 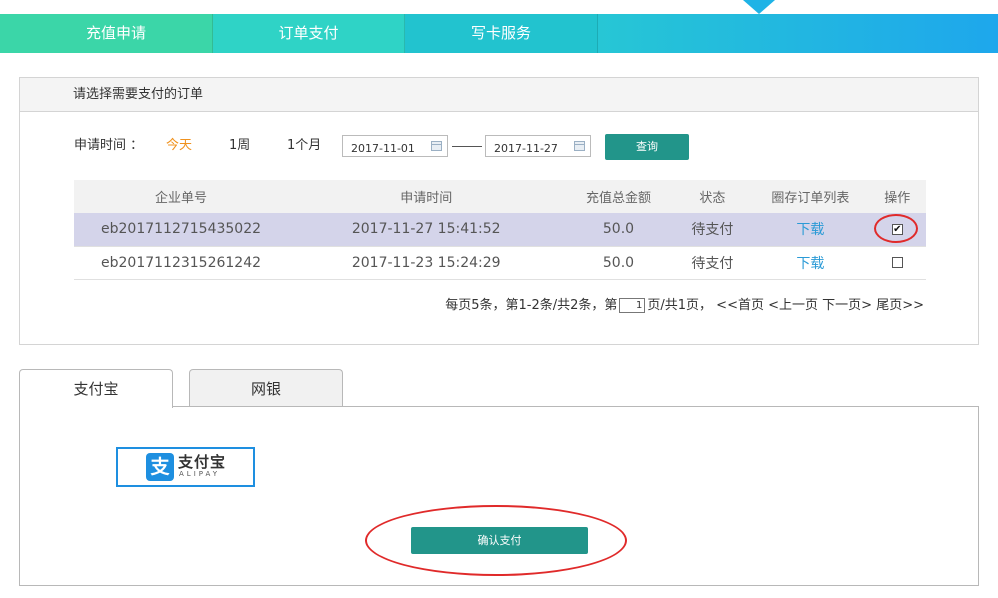 What do you see at coordinates (426, 196) in the screenshot?
I see `header-apply-time: 申请时间` at bounding box center [426, 196].